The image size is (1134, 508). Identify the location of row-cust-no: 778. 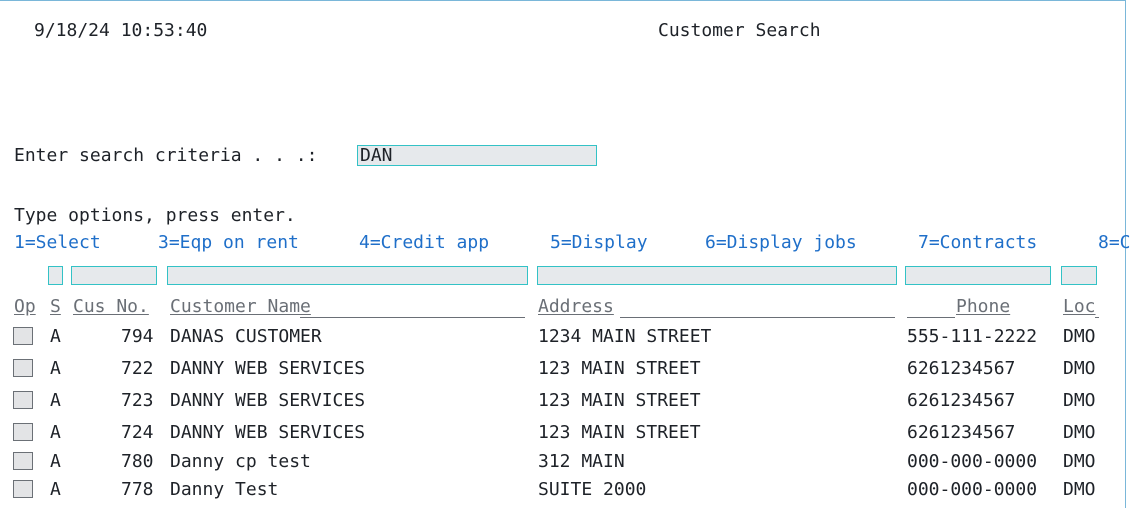
(137, 489).